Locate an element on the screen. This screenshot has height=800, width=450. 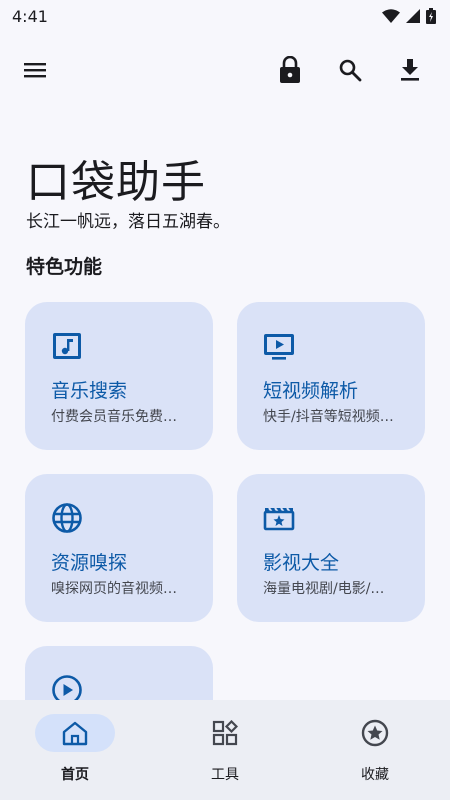
nav-item-home: 首页 is located at coordinates (75, 752).